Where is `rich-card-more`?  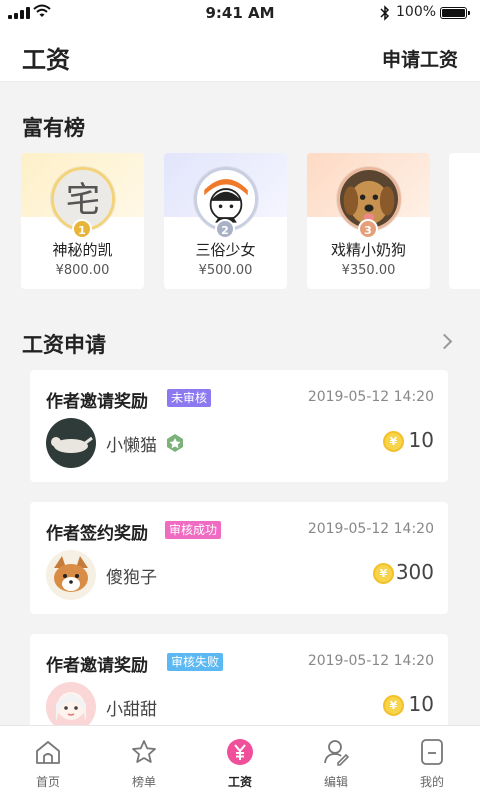
rich-card-more is located at coordinates (464, 221).